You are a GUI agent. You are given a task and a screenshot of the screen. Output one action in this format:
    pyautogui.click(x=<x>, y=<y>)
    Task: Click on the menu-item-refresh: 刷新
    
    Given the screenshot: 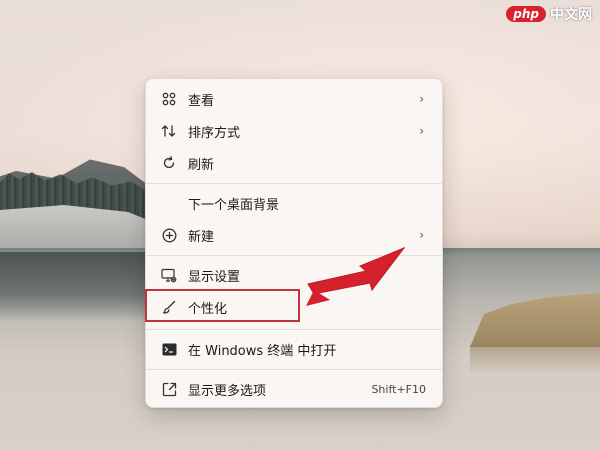 What is the action you would take?
    pyautogui.click(x=294, y=163)
    